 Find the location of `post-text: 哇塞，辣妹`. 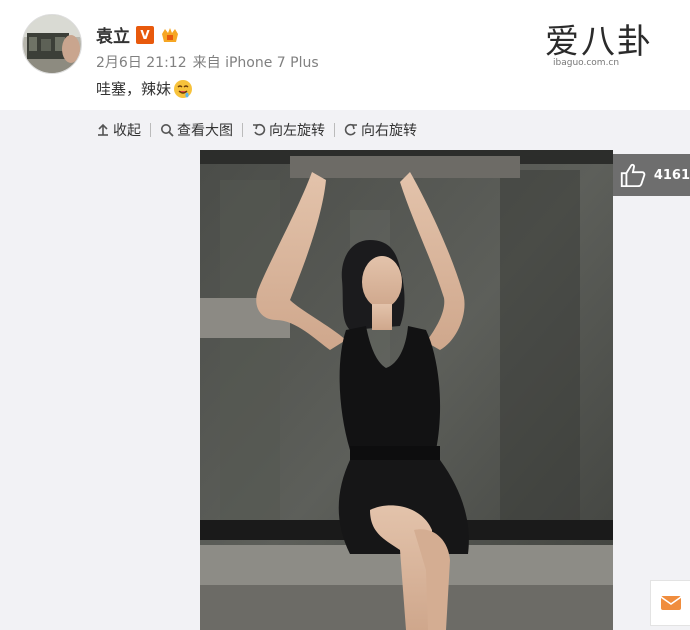

post-text: 哇塞，辣妹 is located at coordinates (144, 88).